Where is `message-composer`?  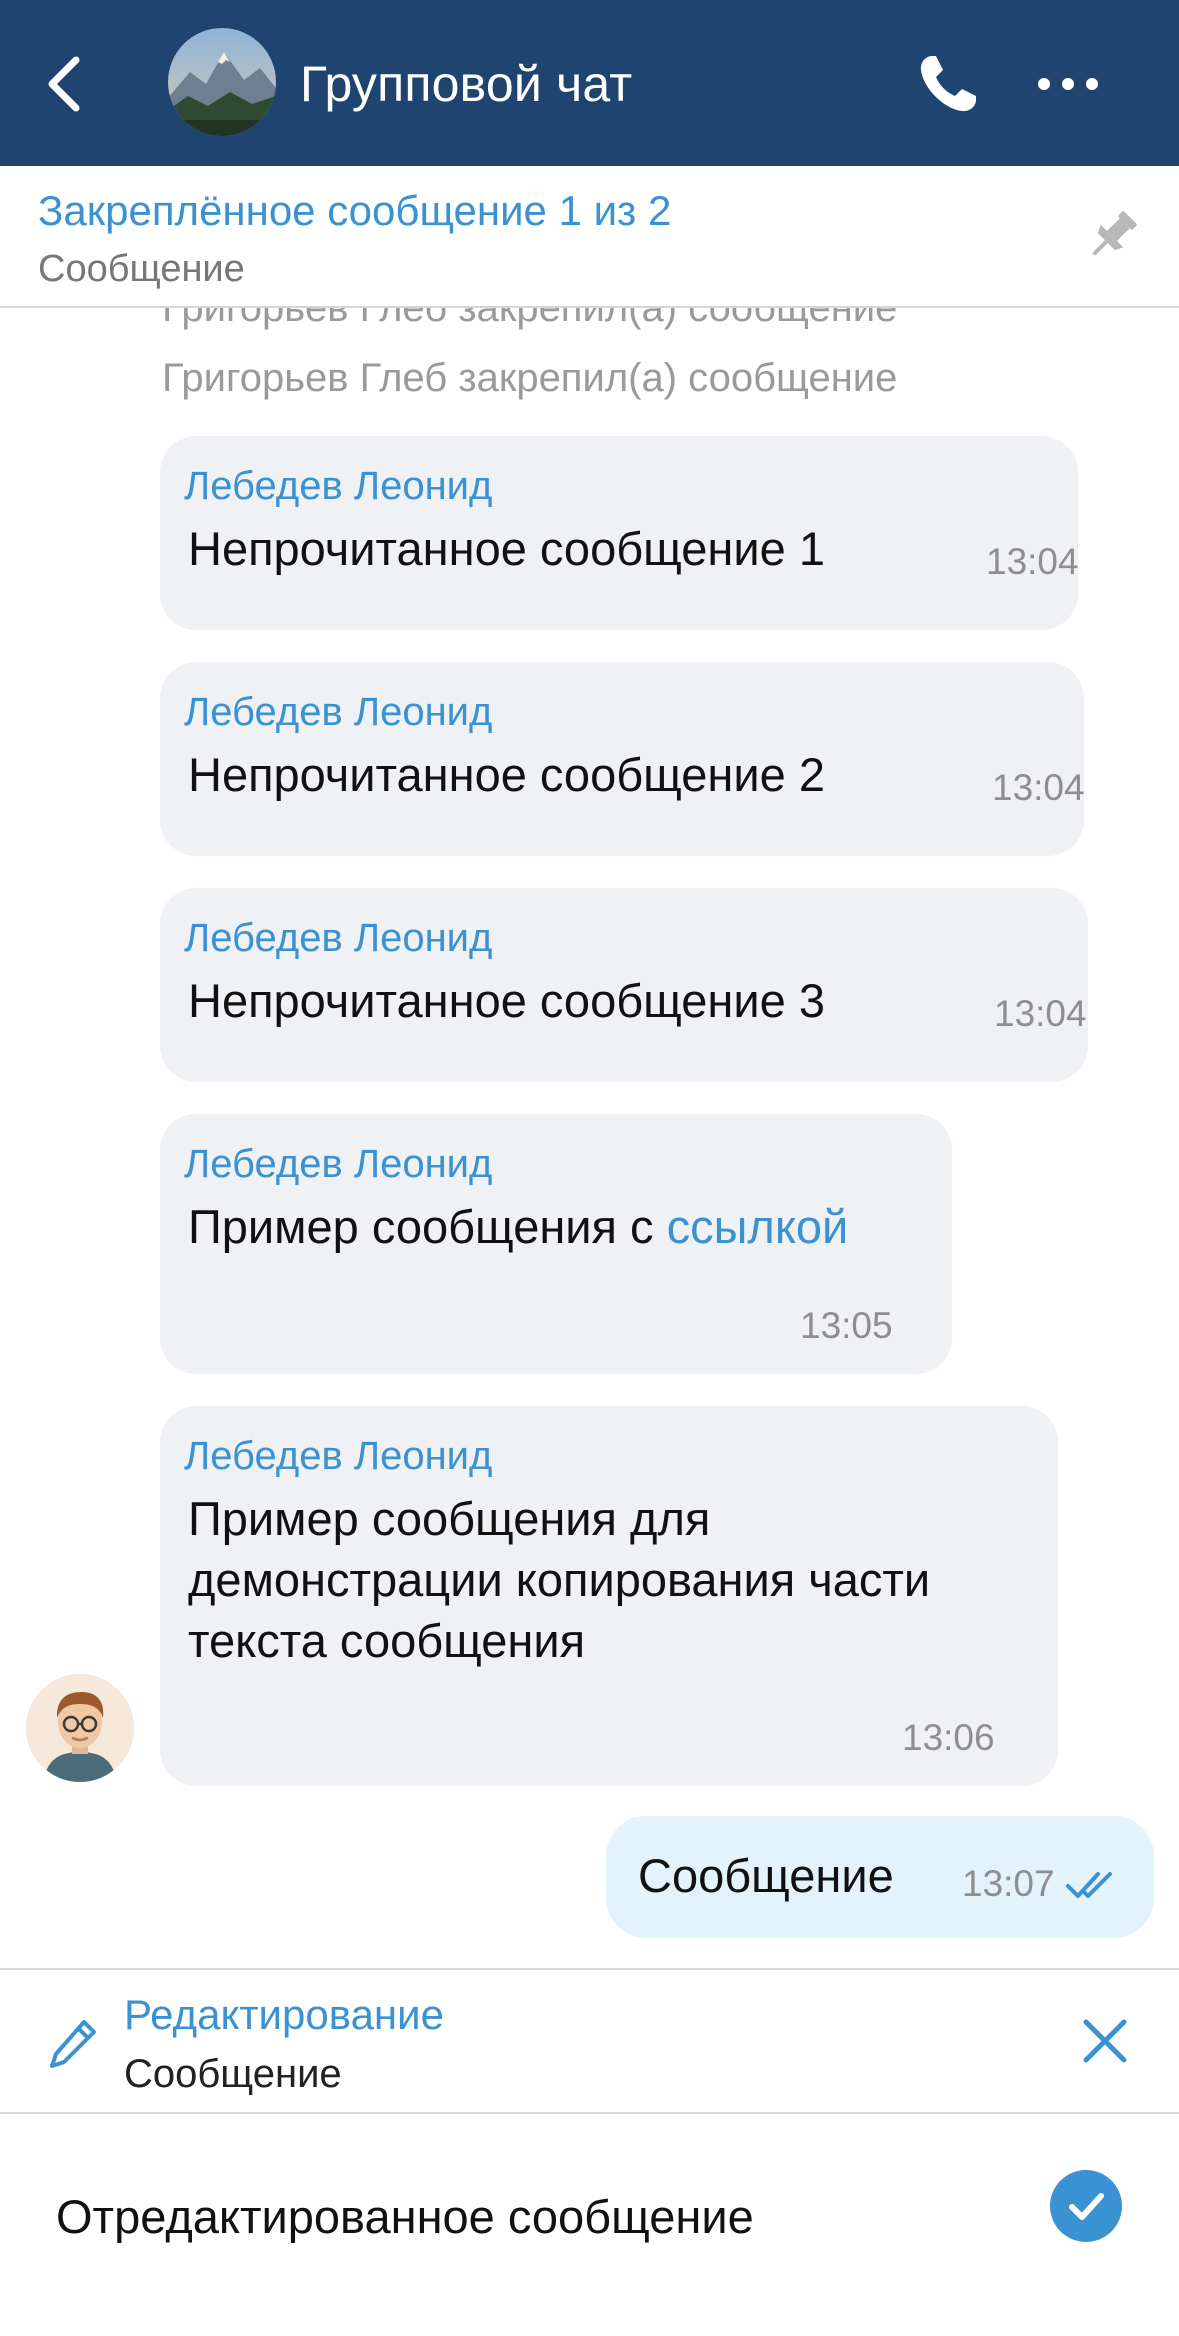 message-composer is located at coordinates (589, 2225).